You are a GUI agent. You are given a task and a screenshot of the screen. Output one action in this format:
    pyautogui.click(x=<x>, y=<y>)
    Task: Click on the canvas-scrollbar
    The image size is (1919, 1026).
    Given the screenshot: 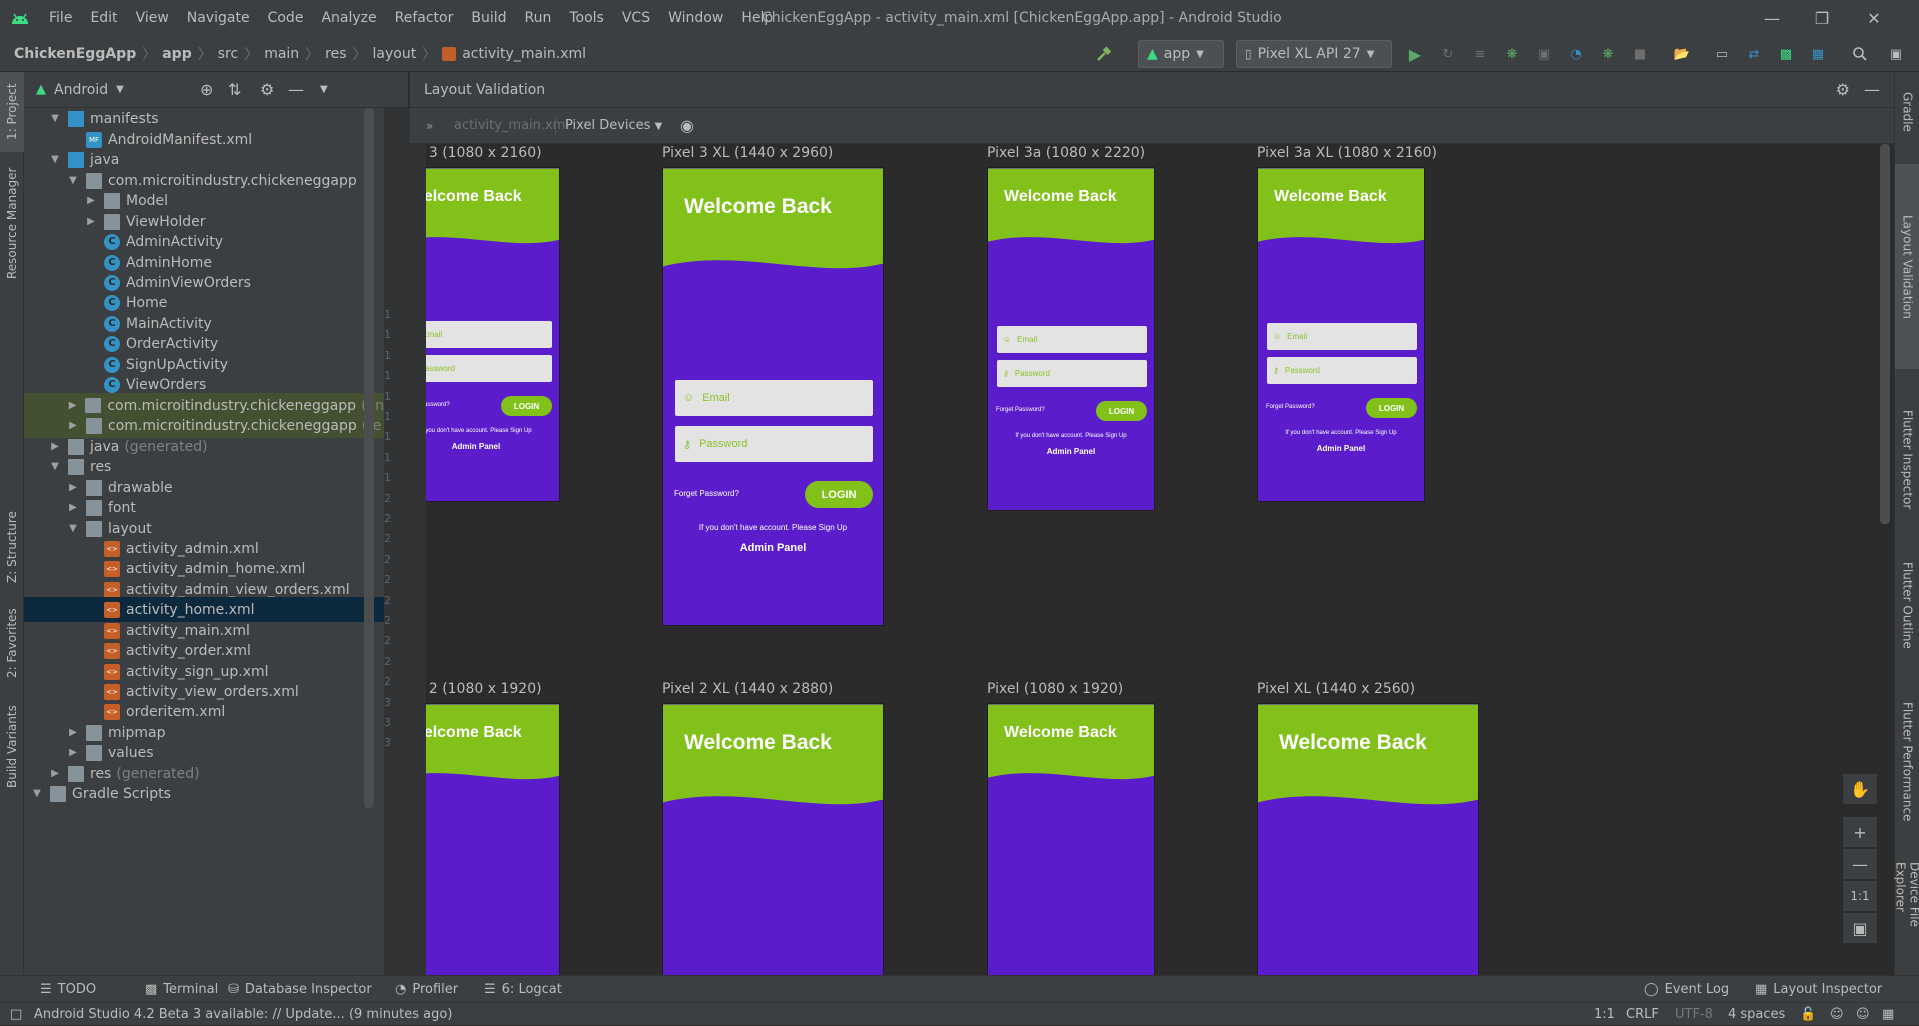 What is the action you would take?
    pyautogui.click(x=1885, y=334)
    